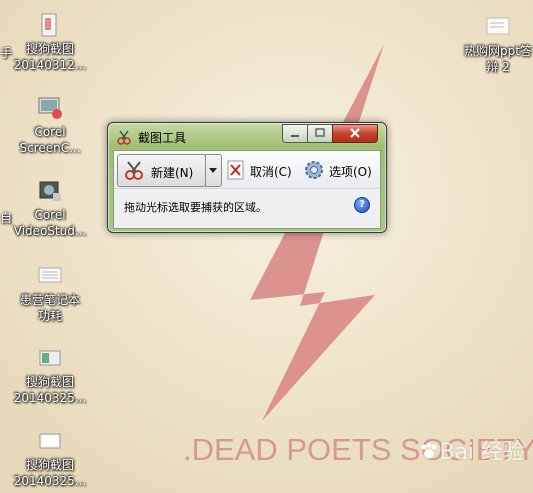 The height and width of the screenshot is (493, 533). I want to click on close-button, so click(355, 133).